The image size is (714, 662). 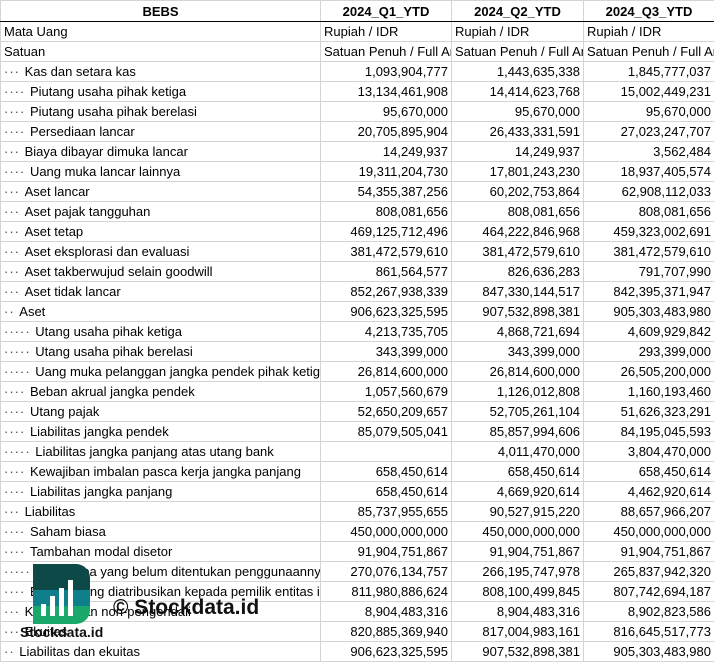 I want to click on value-cell: 52,705,261,104, so click(x=518, y=412).